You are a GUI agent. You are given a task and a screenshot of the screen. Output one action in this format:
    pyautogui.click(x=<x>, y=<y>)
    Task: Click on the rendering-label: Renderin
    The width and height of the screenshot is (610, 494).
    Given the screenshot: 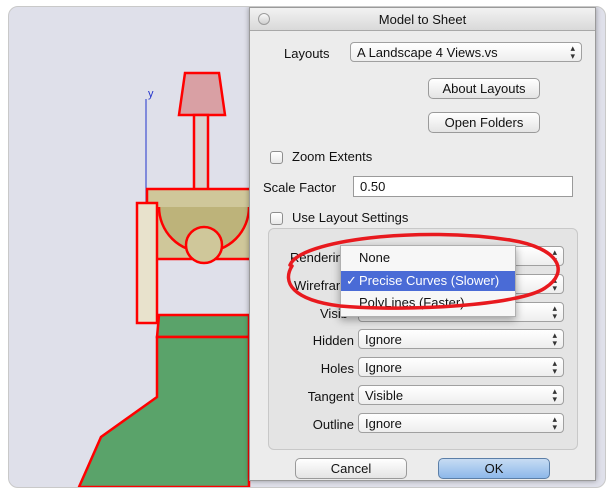 What is the action you would take?
    pyautogui.click(x=316, y=257)
    